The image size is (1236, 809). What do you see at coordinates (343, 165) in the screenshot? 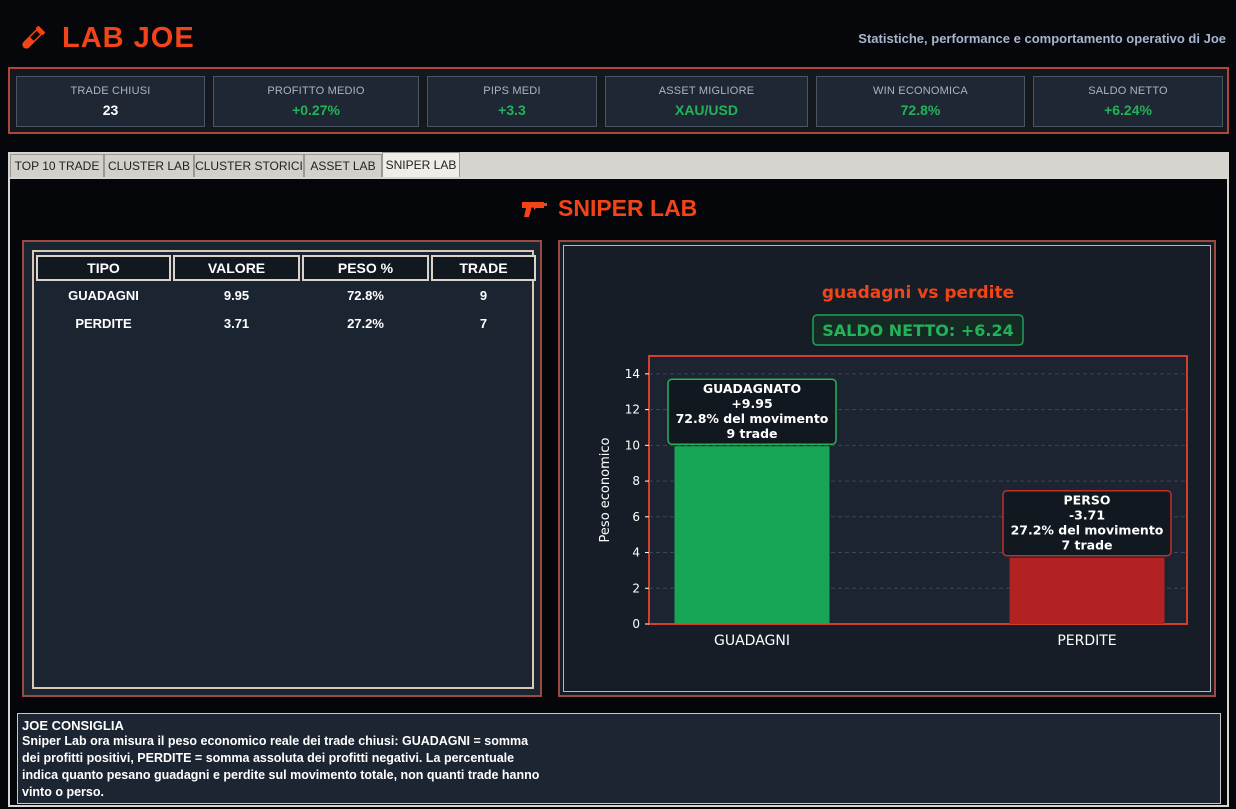
I see `tab-asset-lab: ASSET LAB` at bounding box center [343, 165].